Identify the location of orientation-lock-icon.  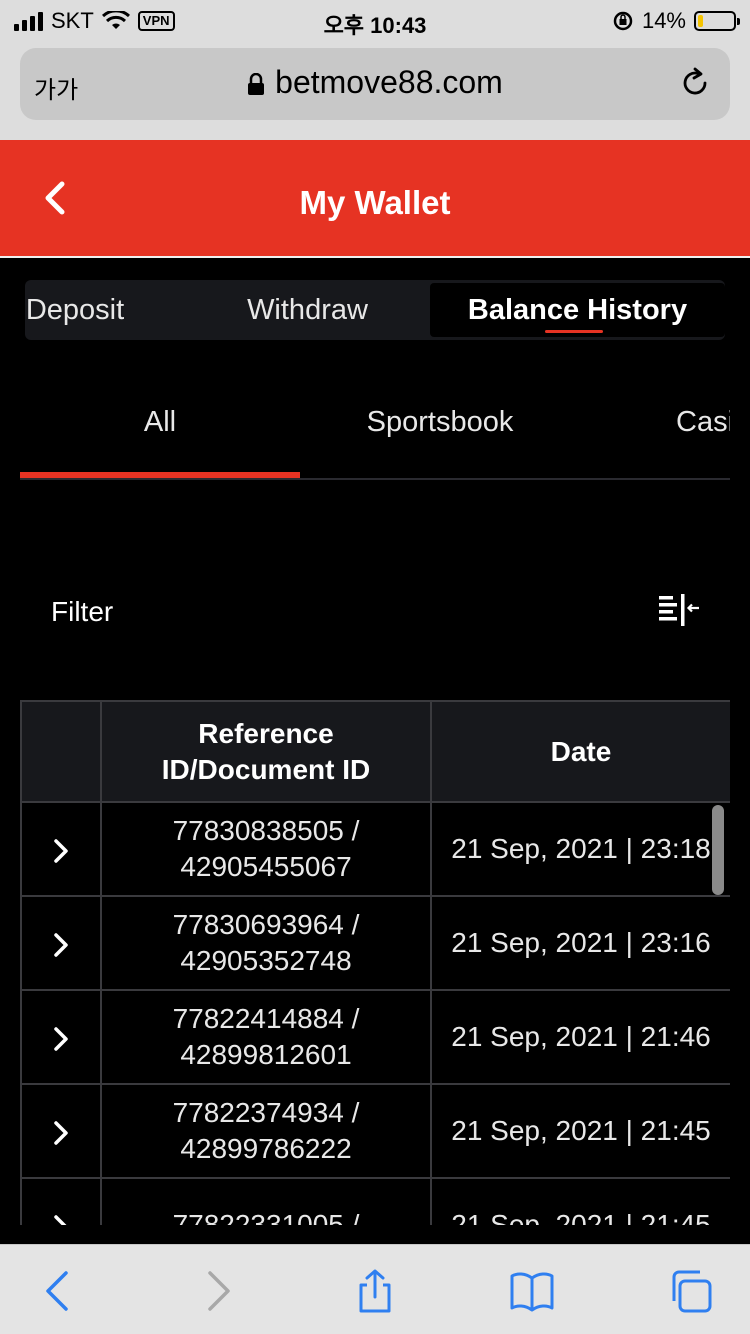
(623, 21).